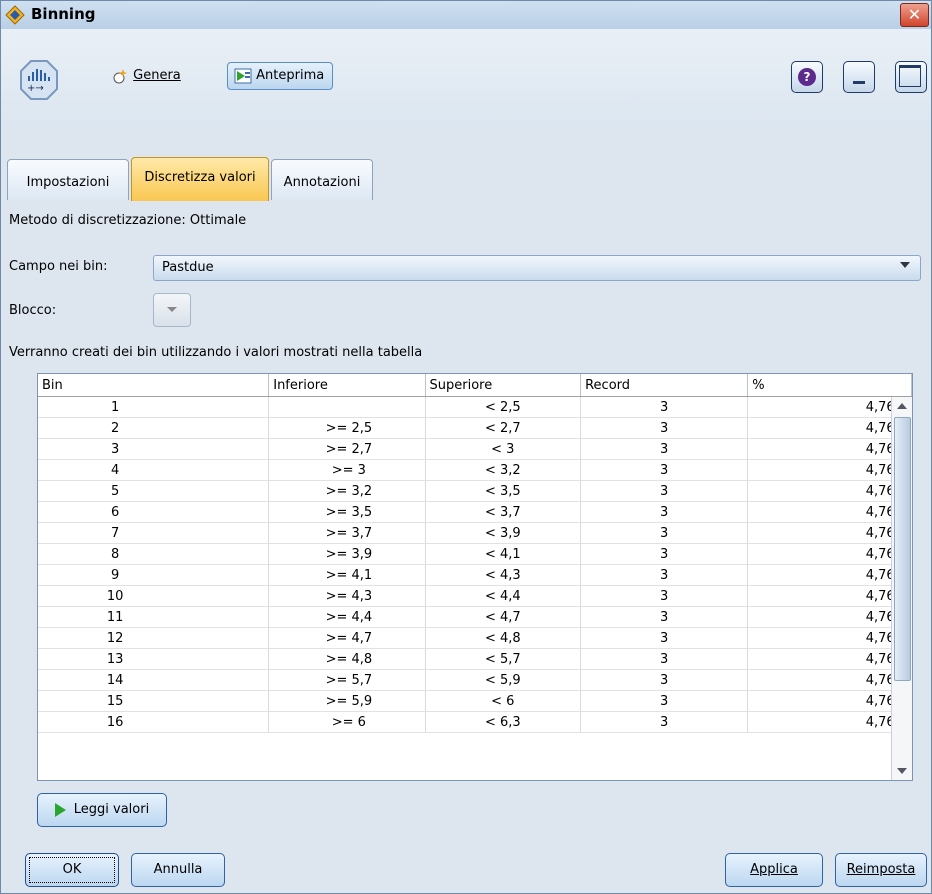  I want to click on table-row: 10 >= 4,3 < 4,4 3 4,76%, so click(475, 596).